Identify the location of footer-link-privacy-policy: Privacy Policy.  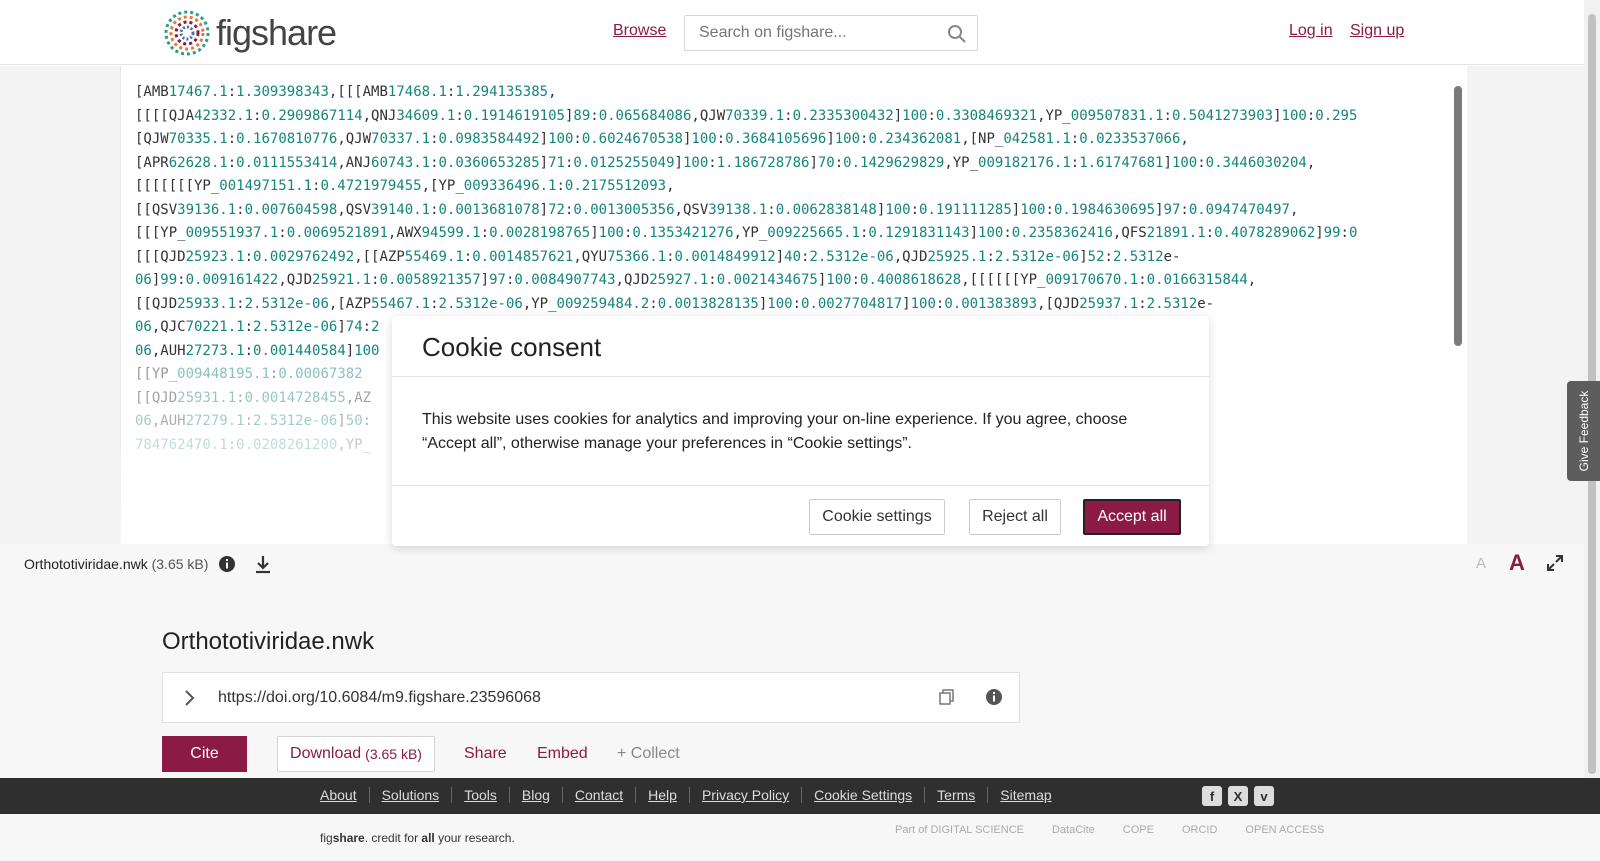
(744, 795).